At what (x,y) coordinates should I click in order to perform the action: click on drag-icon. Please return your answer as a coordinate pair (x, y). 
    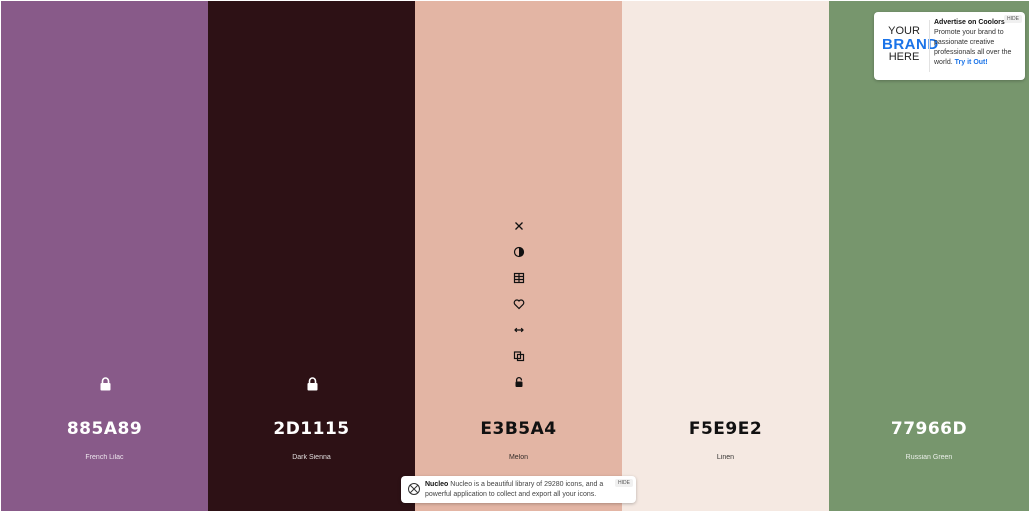
    Looking at the image, I should click on (519, 330).